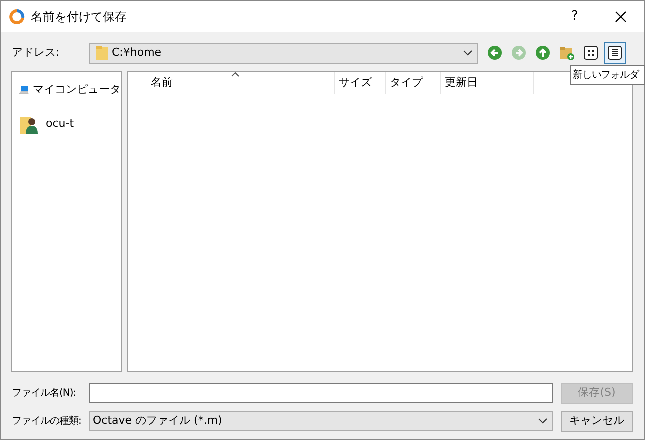 This screenshot has height=440, width=645. I want to click on place-item: ocu-t, so click(60, 124).